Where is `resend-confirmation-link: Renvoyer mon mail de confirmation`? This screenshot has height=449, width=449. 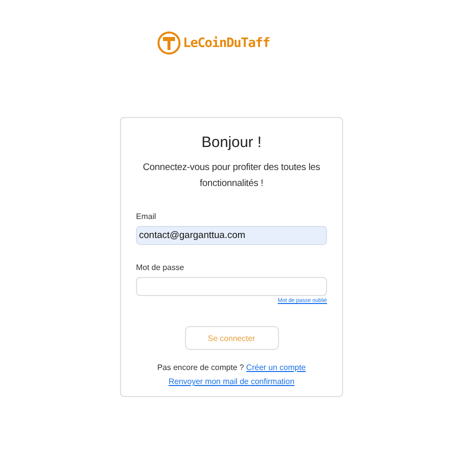
resend-confirmation-link: Renvoyer mon mail de confirmation is located at coordinates (231, 381).